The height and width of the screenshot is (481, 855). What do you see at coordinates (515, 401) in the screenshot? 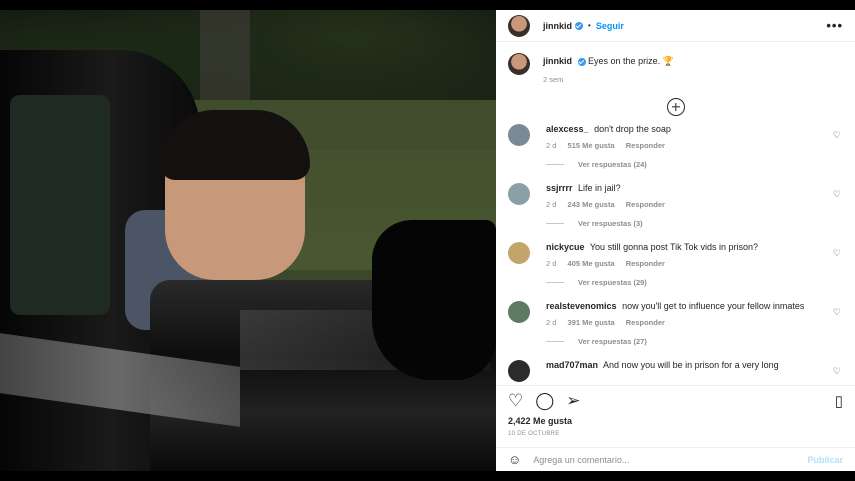
I see `like-heart-icon: ♡` at bounding box center [515, 401].